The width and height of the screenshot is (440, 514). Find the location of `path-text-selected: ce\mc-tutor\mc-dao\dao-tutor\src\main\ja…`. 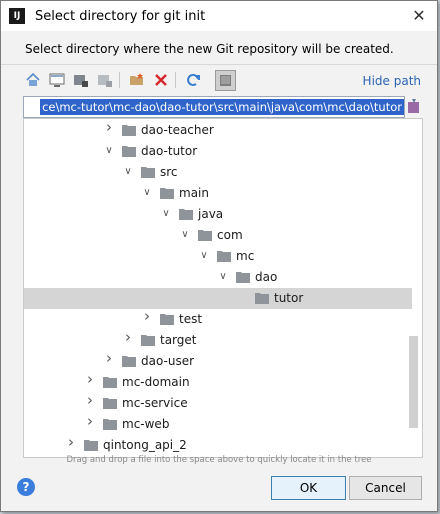

path-text-selected: ce\mc-tutor\mc-dao\dao-tutor\src\main\ja… is located at coordinates (222, 107).